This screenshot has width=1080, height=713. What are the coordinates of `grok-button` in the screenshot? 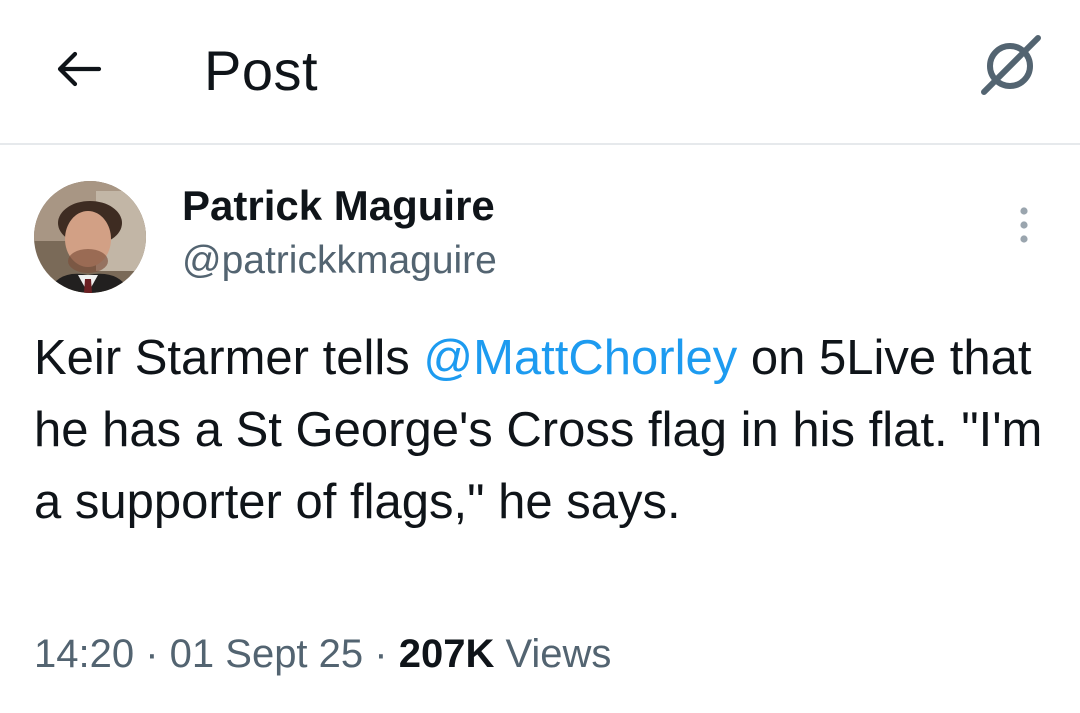 It's located at (1011, 65).